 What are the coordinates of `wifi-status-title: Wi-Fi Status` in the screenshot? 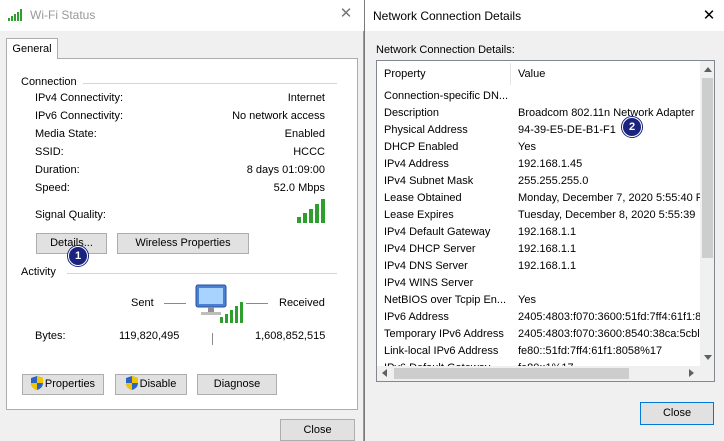 It's located at (63, 15).